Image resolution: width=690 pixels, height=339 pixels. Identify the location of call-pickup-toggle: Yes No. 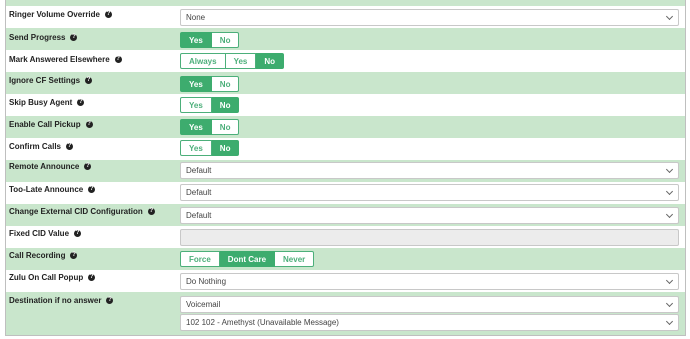
(210, 127).